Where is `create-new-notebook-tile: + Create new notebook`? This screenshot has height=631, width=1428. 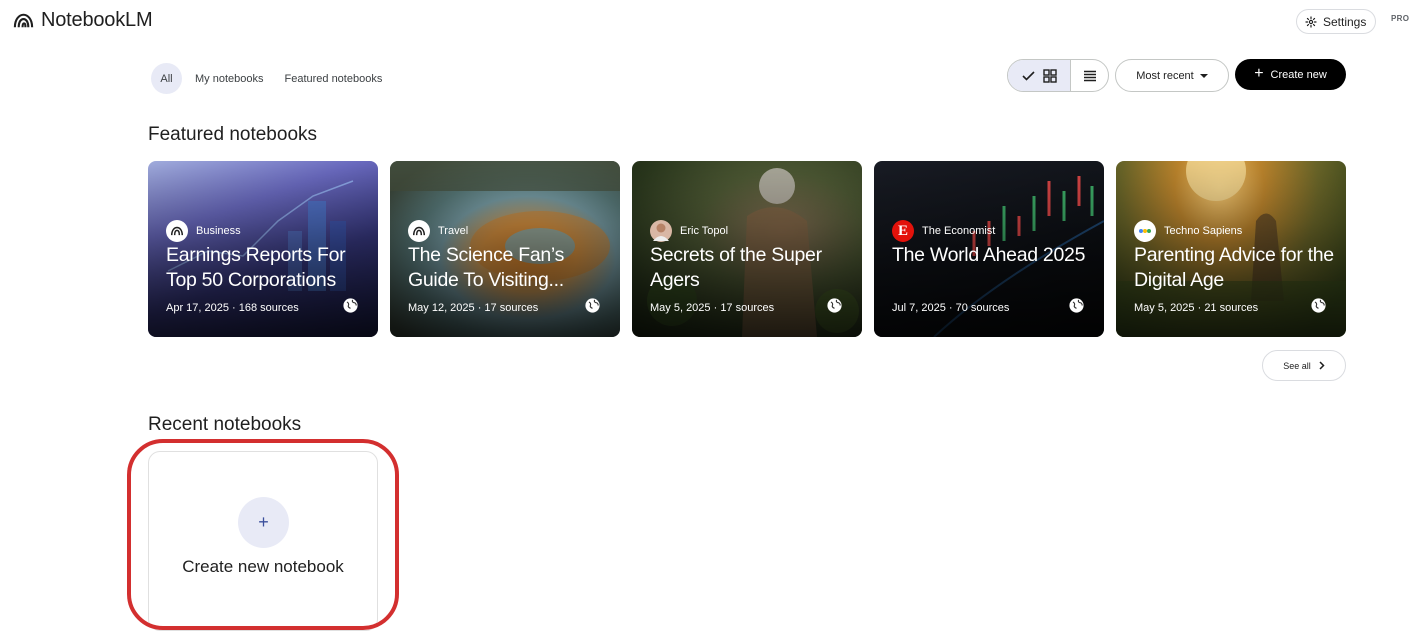 create-new-notebook-tile: + Create new notebook is located at coordinates (263, 541).